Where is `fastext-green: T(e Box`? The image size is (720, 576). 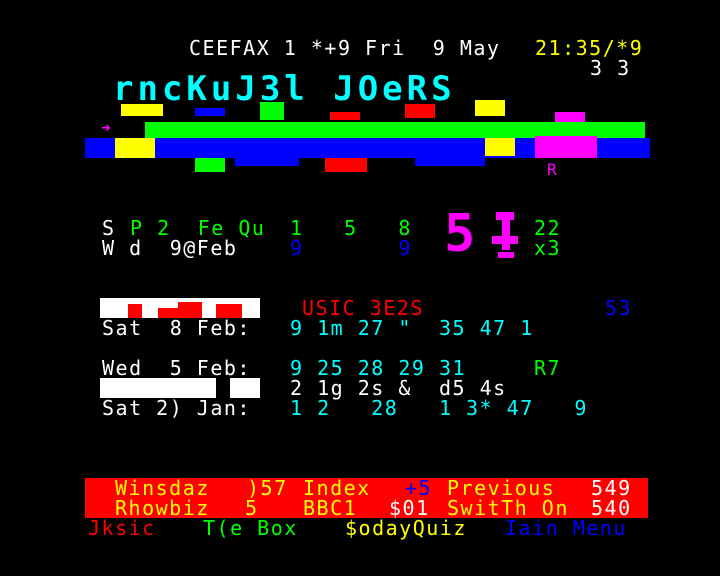 fastext-green: T(e Box is located at coordinates (250, 528).